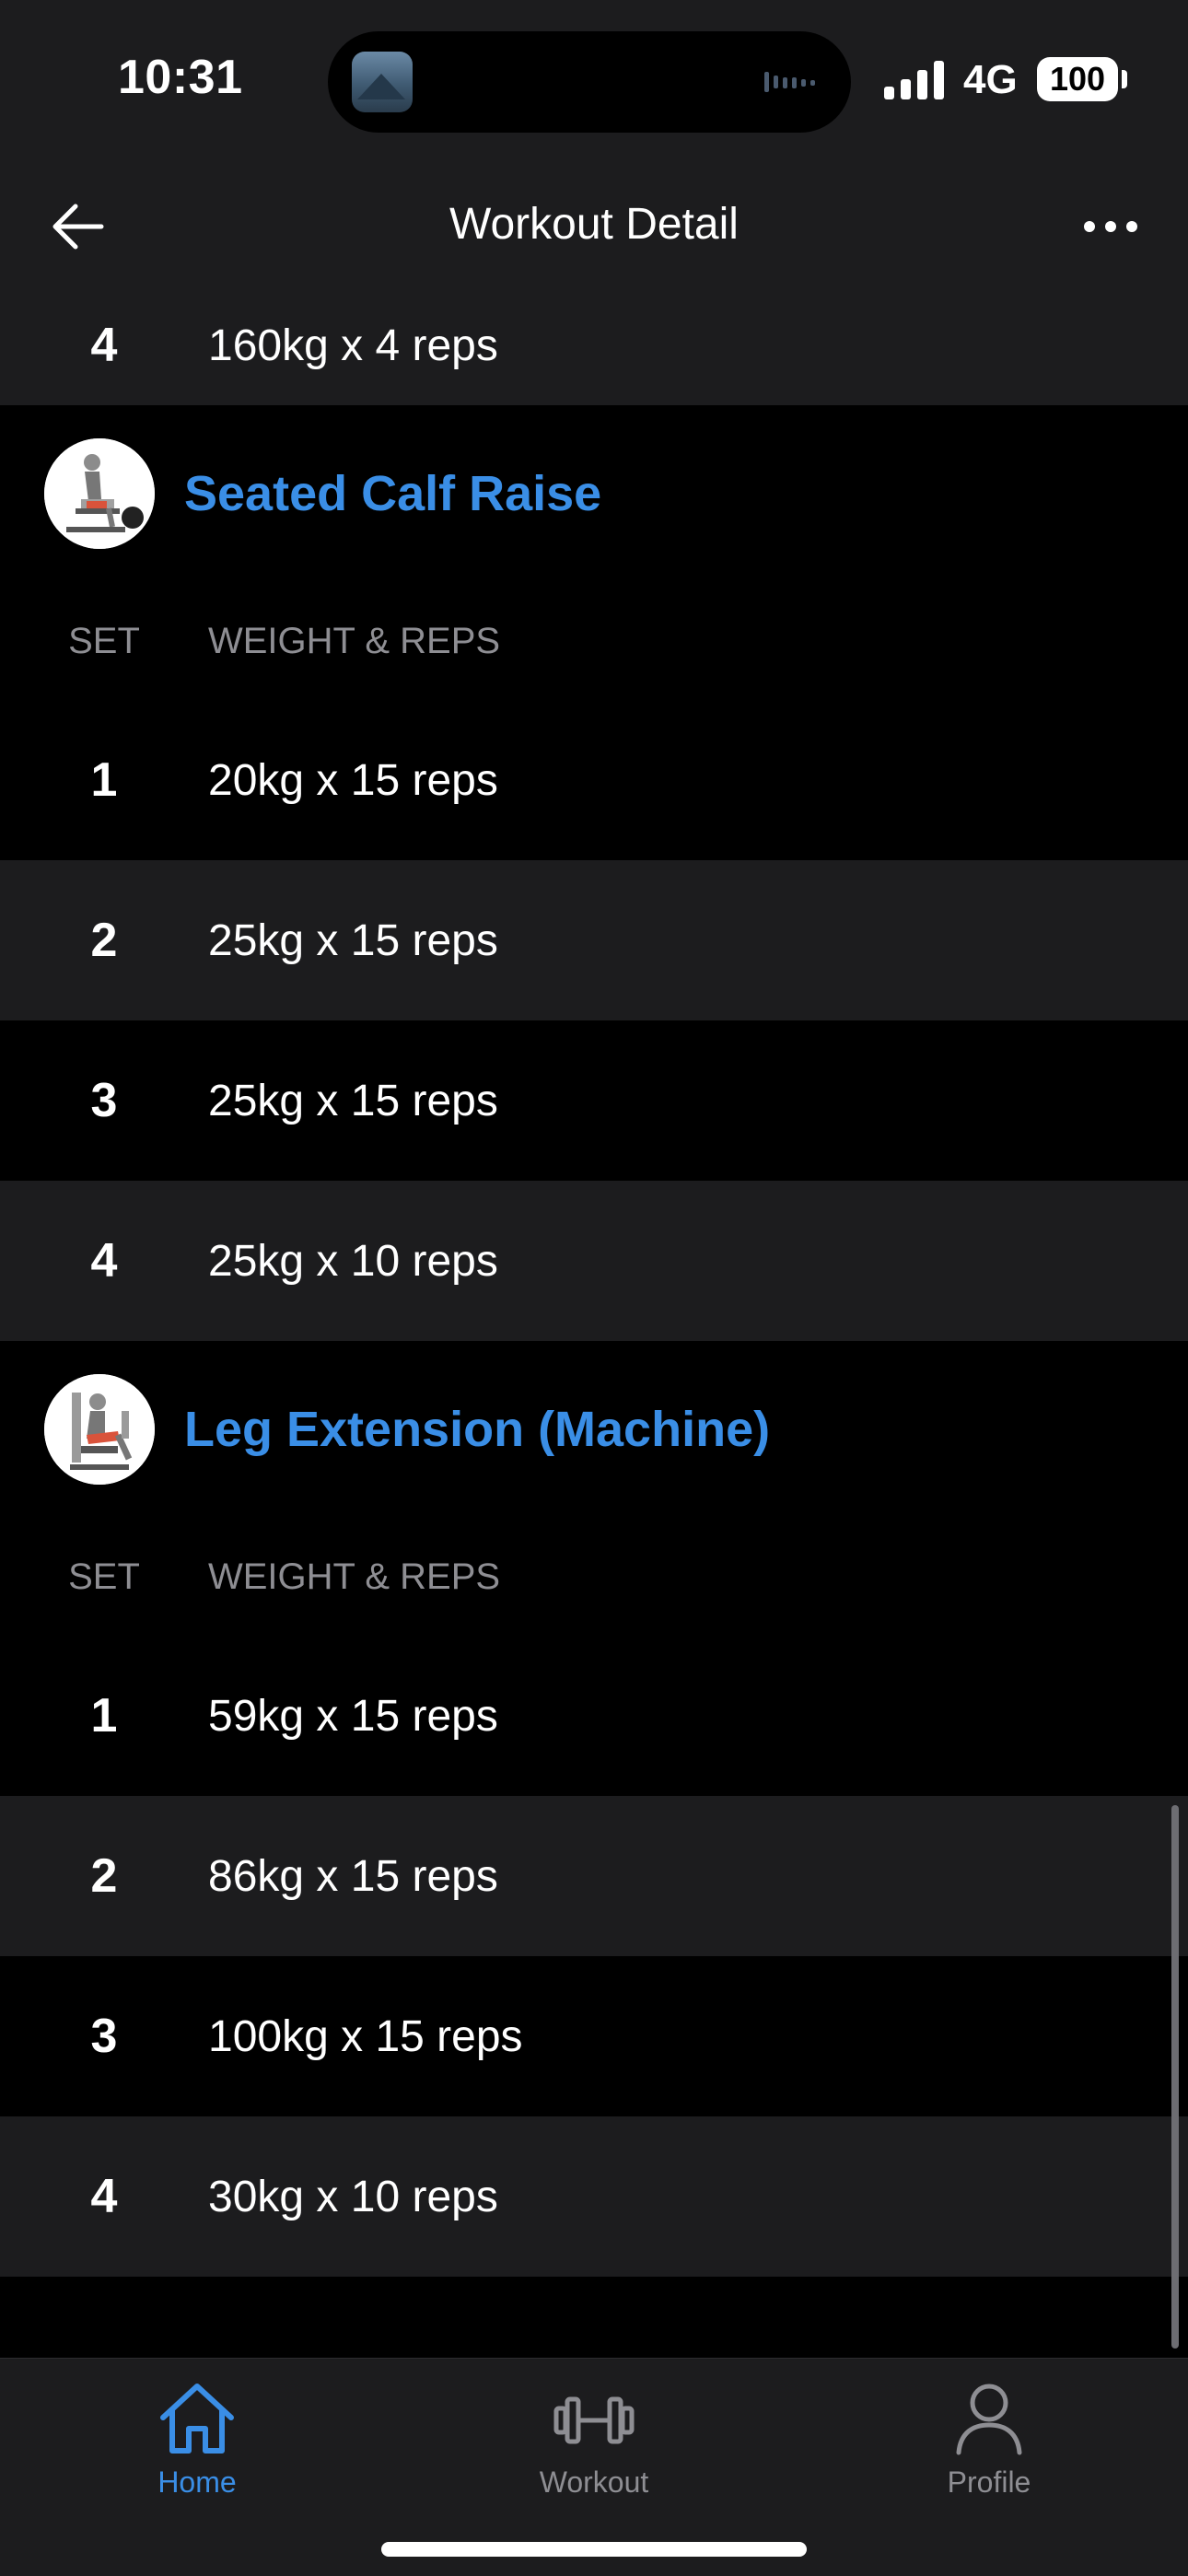  What do you see at coordinates (1125, 79) in the screenshot?
I see `battery-cap` at bounding box center [1125, 79].